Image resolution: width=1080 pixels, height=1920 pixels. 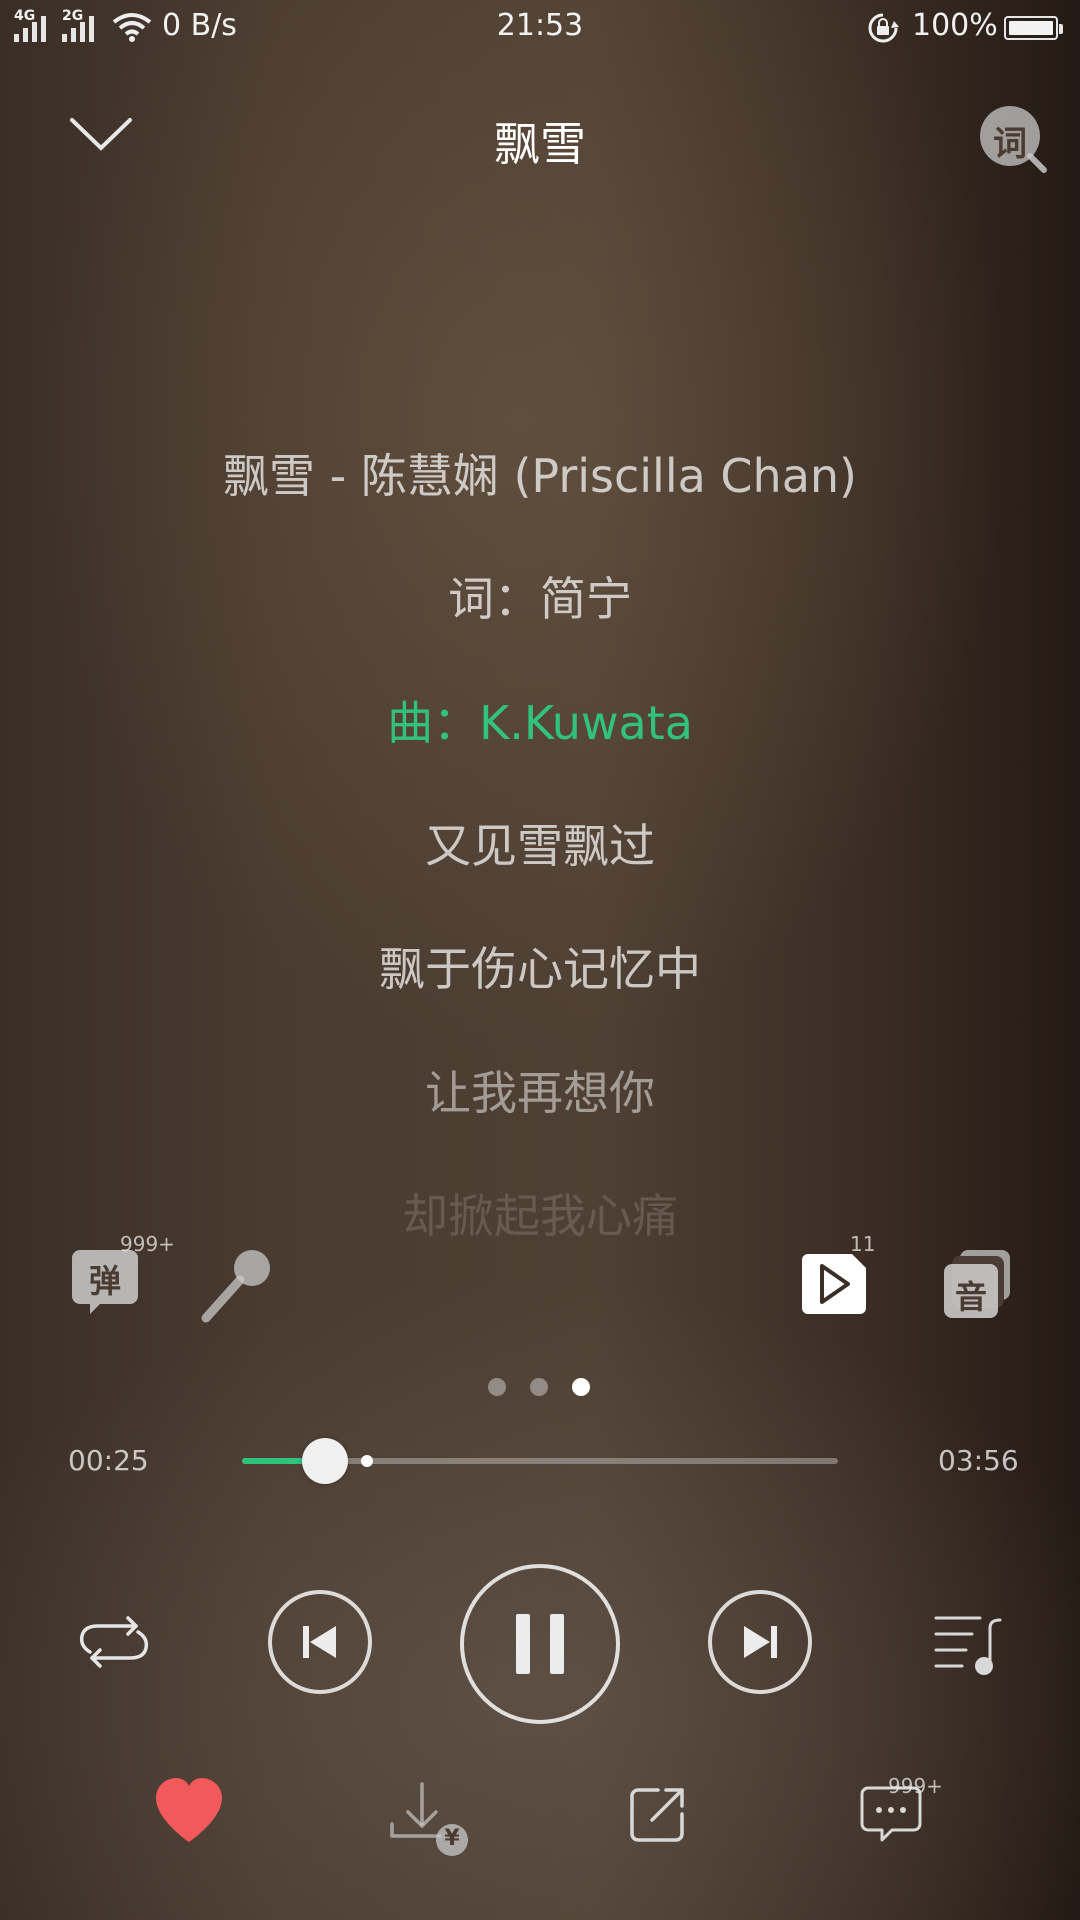 I want to click on lyric-line-1: 词：简宁, so click(x=540, y=599).